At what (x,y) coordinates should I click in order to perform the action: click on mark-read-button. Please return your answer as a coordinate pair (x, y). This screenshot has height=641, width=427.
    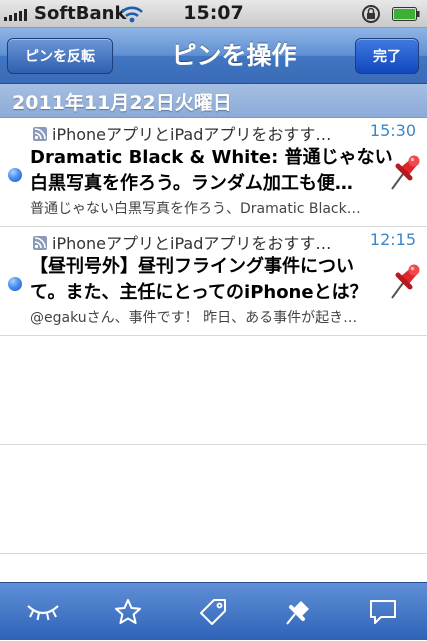
    Looking at the image, I should click on (42, 612).